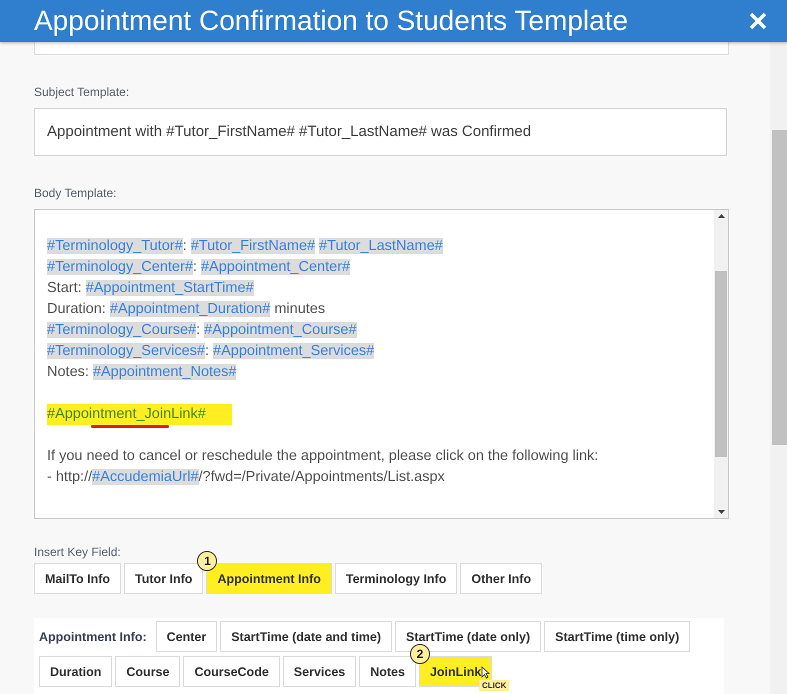 The image size is (787, 694). Describe the element at coordinates (69, 476) in the screenshot. I see `body-text: - http://` at that location.